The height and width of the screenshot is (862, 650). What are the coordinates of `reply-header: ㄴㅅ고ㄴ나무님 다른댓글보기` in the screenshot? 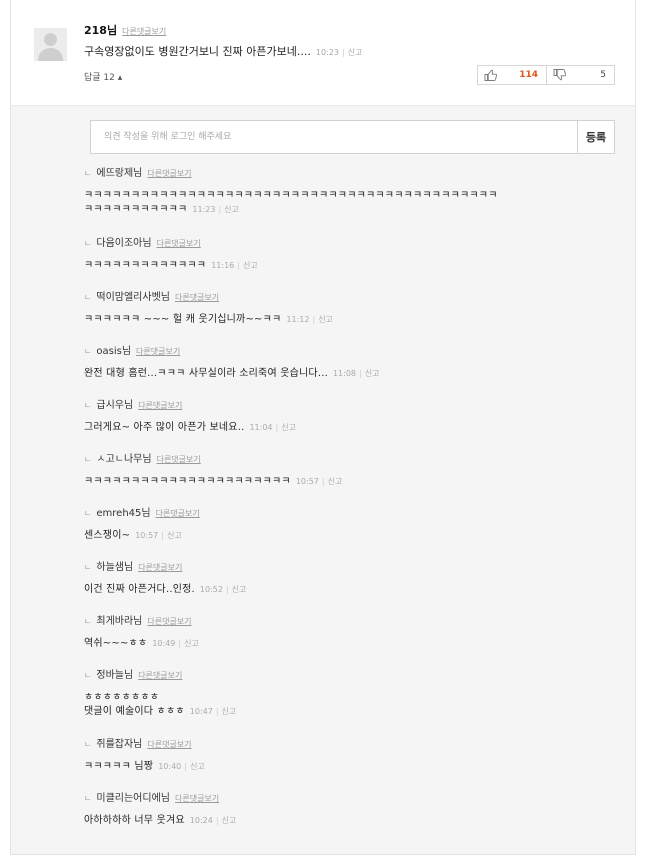 It's located at (213, 460).